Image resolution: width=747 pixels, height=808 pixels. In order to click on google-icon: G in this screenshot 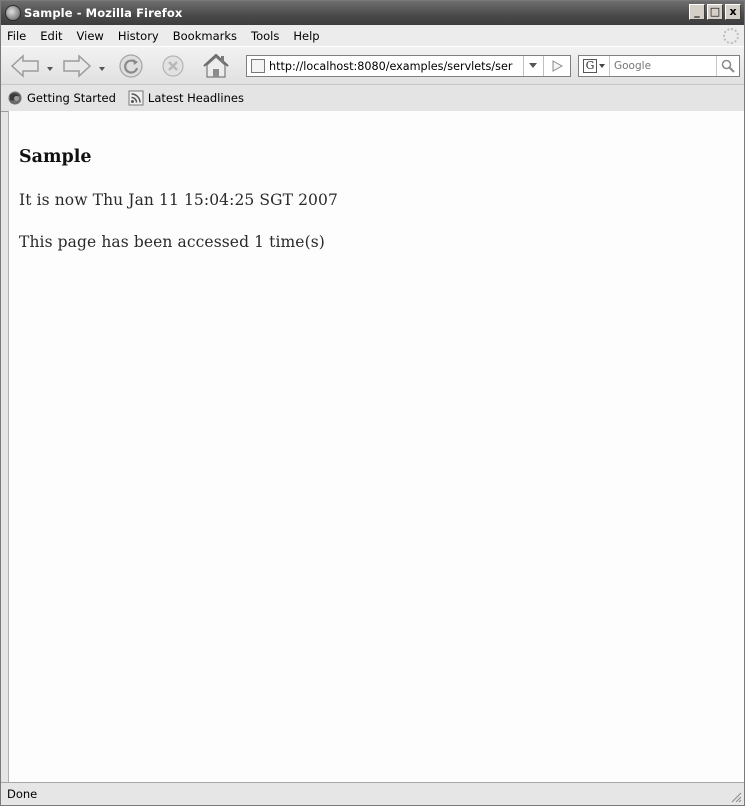, I will do `click(590, 66)`.